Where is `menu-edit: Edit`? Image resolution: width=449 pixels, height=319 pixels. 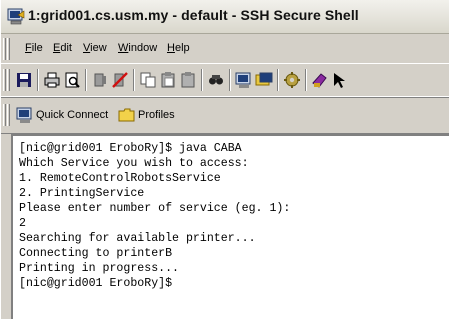 menu-edit: Edit is located at coordinates (62, 48).